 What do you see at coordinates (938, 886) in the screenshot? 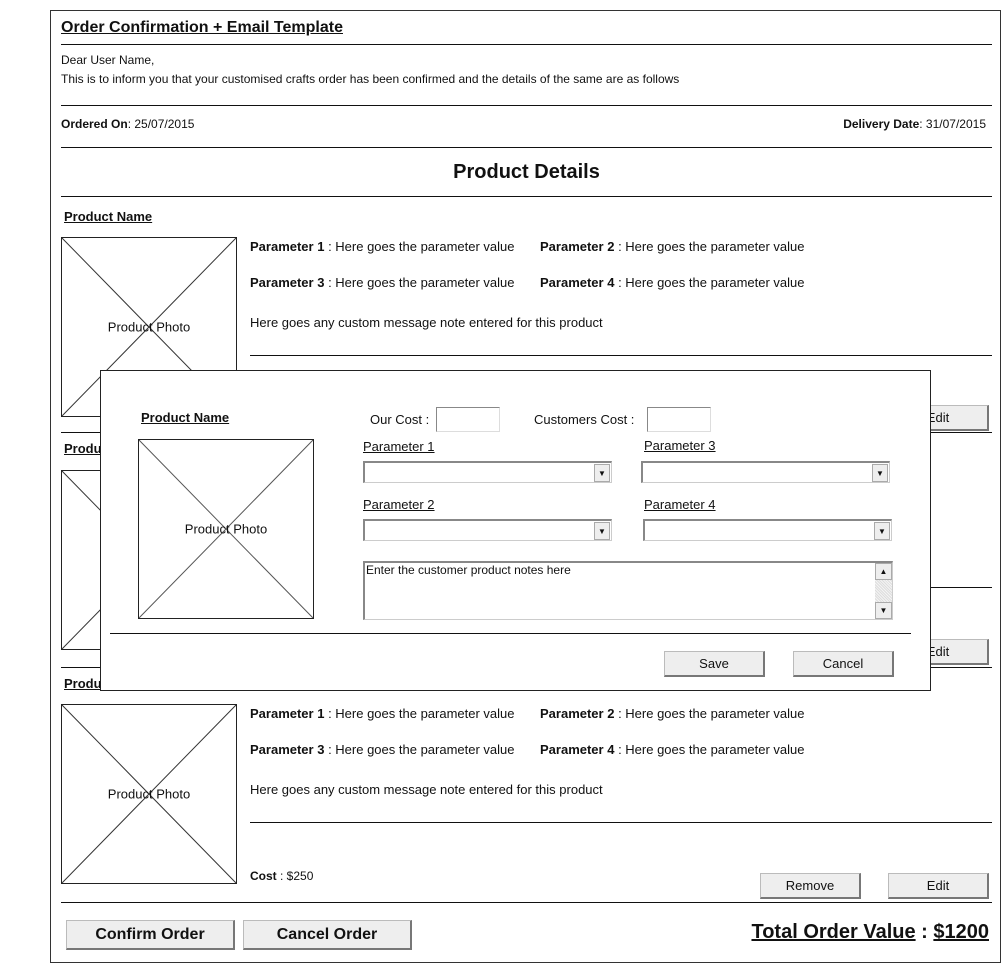
I see `edit-button: Edit` at bounding box center [938, 886].